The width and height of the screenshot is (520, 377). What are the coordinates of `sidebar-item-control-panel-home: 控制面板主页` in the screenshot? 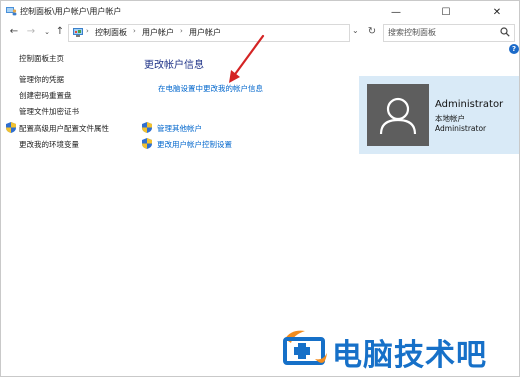 It's located at (41, 58).